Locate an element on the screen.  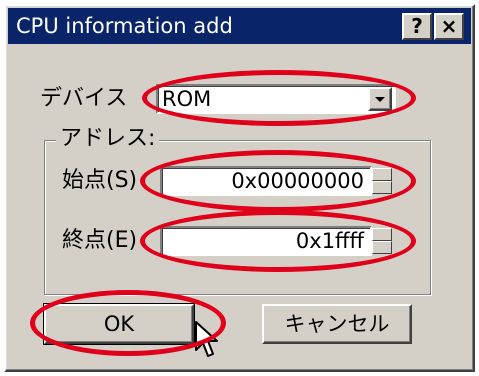
device-select-value: ROM is located at coordinates (187, 99).